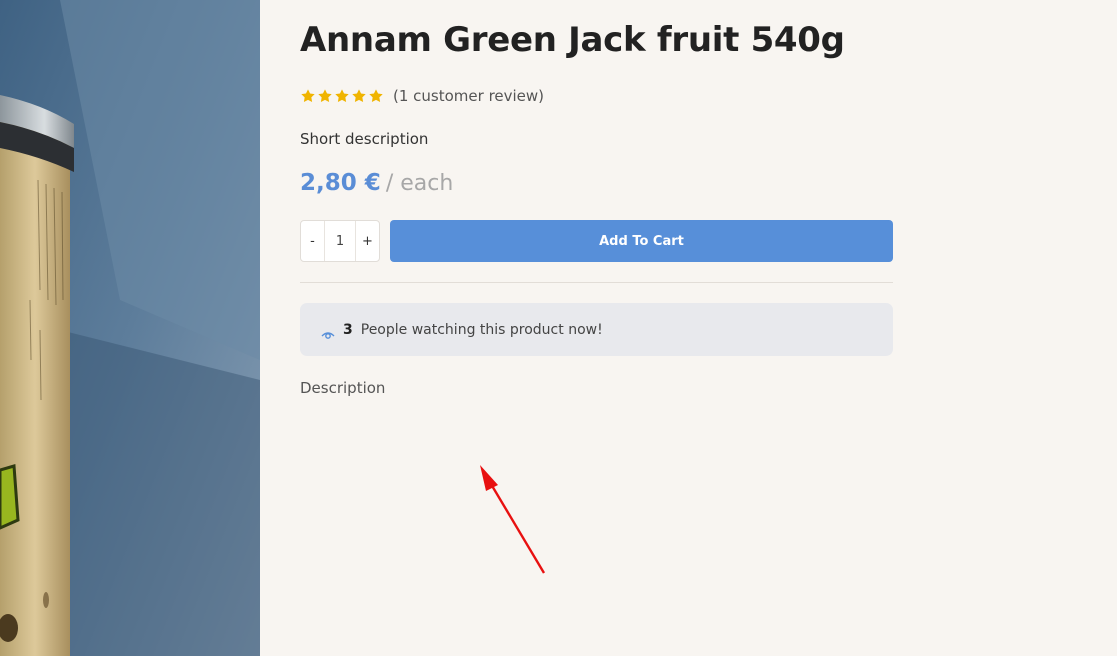  I want to click on price-unit: / each, so click(419, 183).